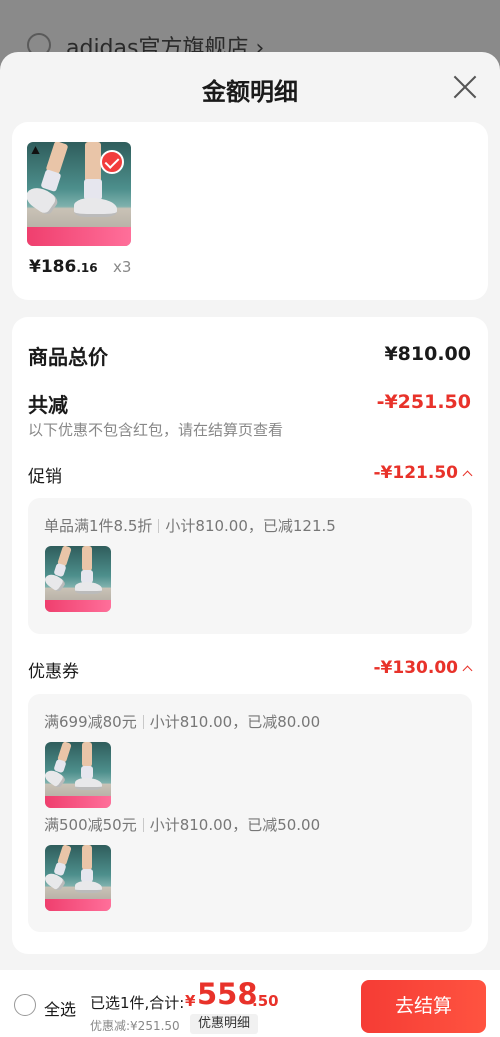  I want to click on promo-banner, so click(79, 236).